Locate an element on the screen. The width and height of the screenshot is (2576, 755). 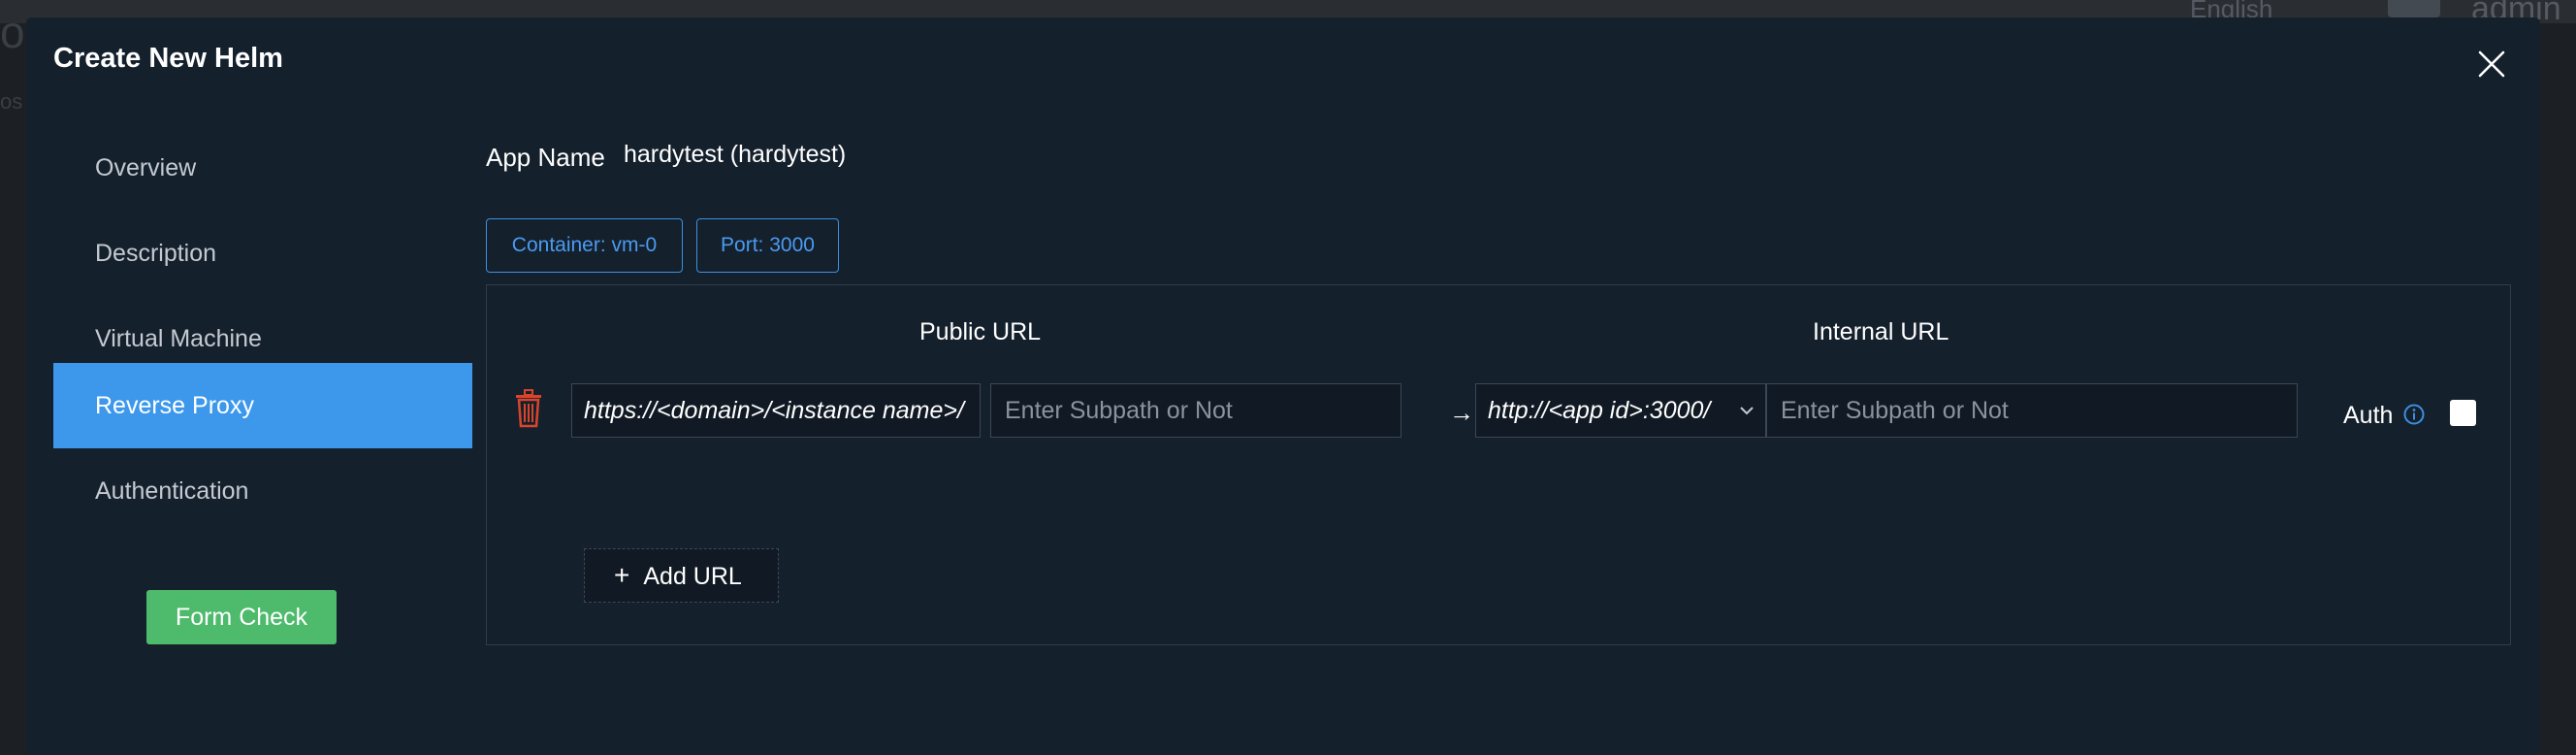
internal-subpath-input is located at coordinates (2031, 410).